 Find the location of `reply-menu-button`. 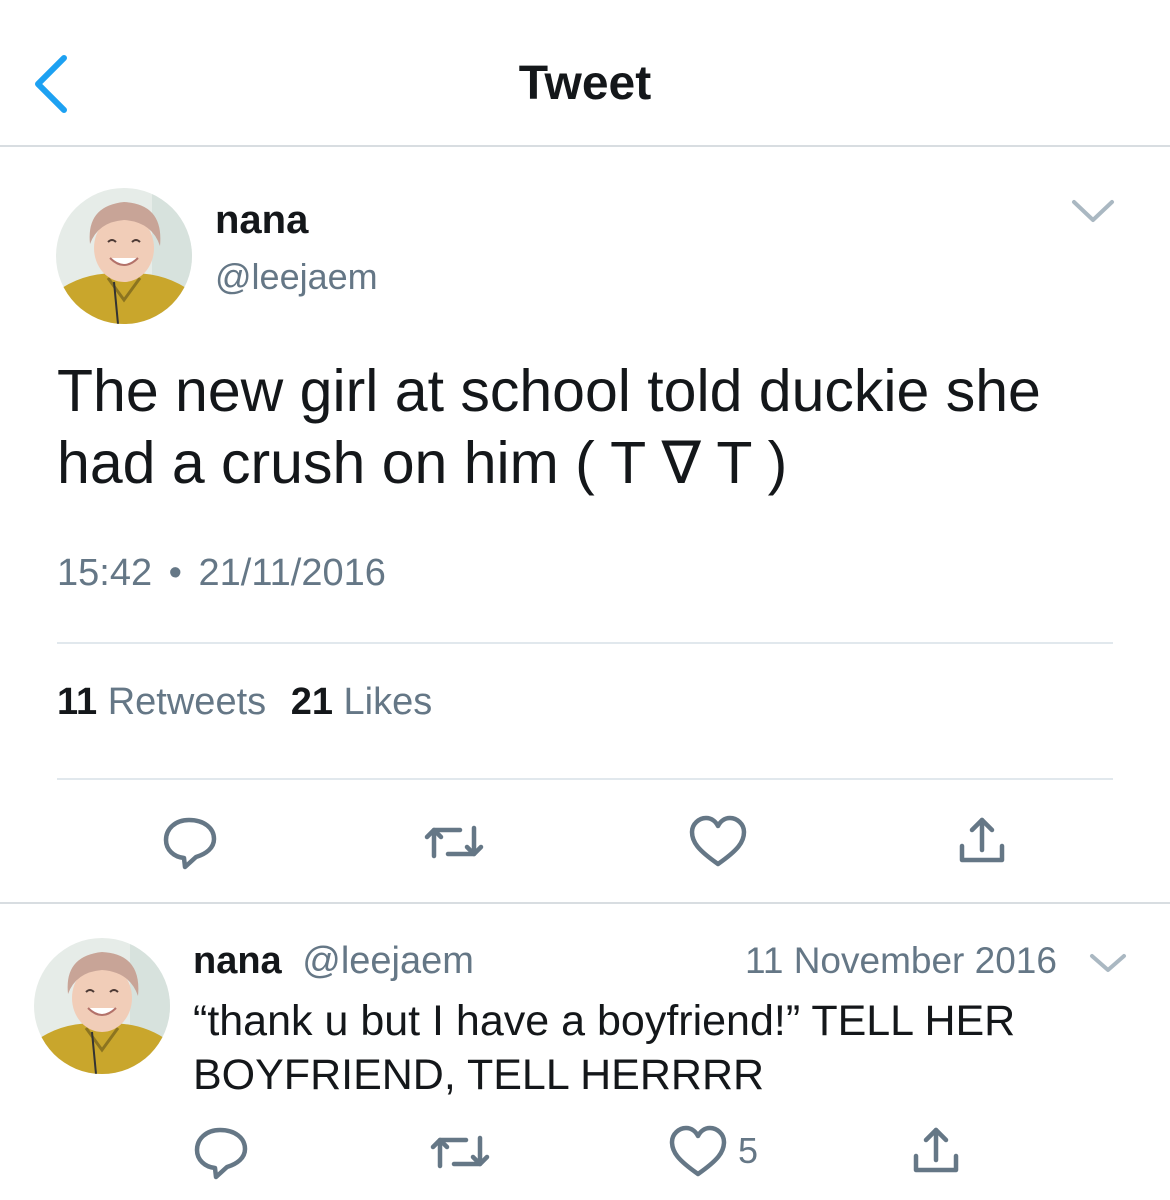

reply-menu-button is located at coordinates (1108, 963).